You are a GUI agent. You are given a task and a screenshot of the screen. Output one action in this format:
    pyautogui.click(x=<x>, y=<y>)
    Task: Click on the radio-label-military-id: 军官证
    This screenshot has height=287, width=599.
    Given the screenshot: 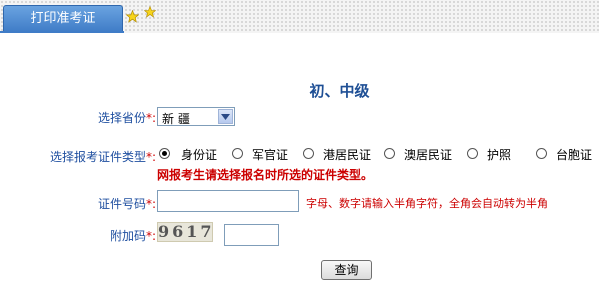 What is the action you would take?
    pyautogui.click(x=270, y=155)
    